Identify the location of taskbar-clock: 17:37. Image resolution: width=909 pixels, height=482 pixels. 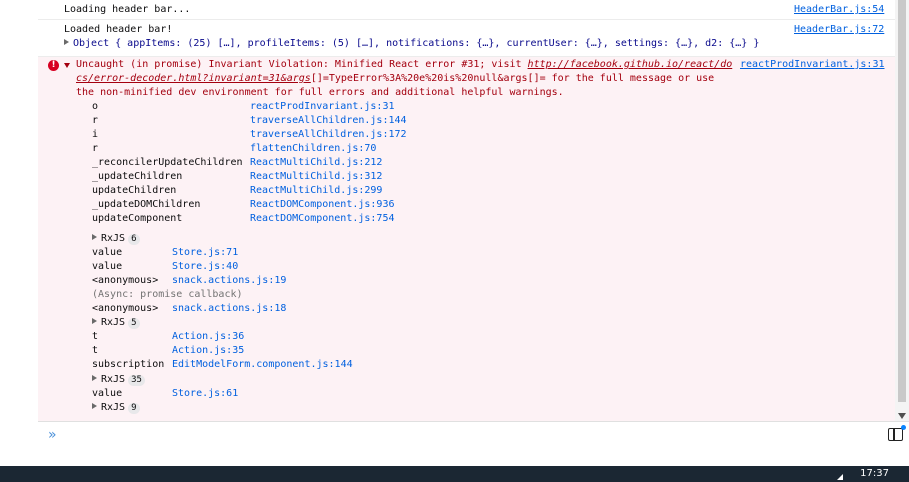
(874, 473).